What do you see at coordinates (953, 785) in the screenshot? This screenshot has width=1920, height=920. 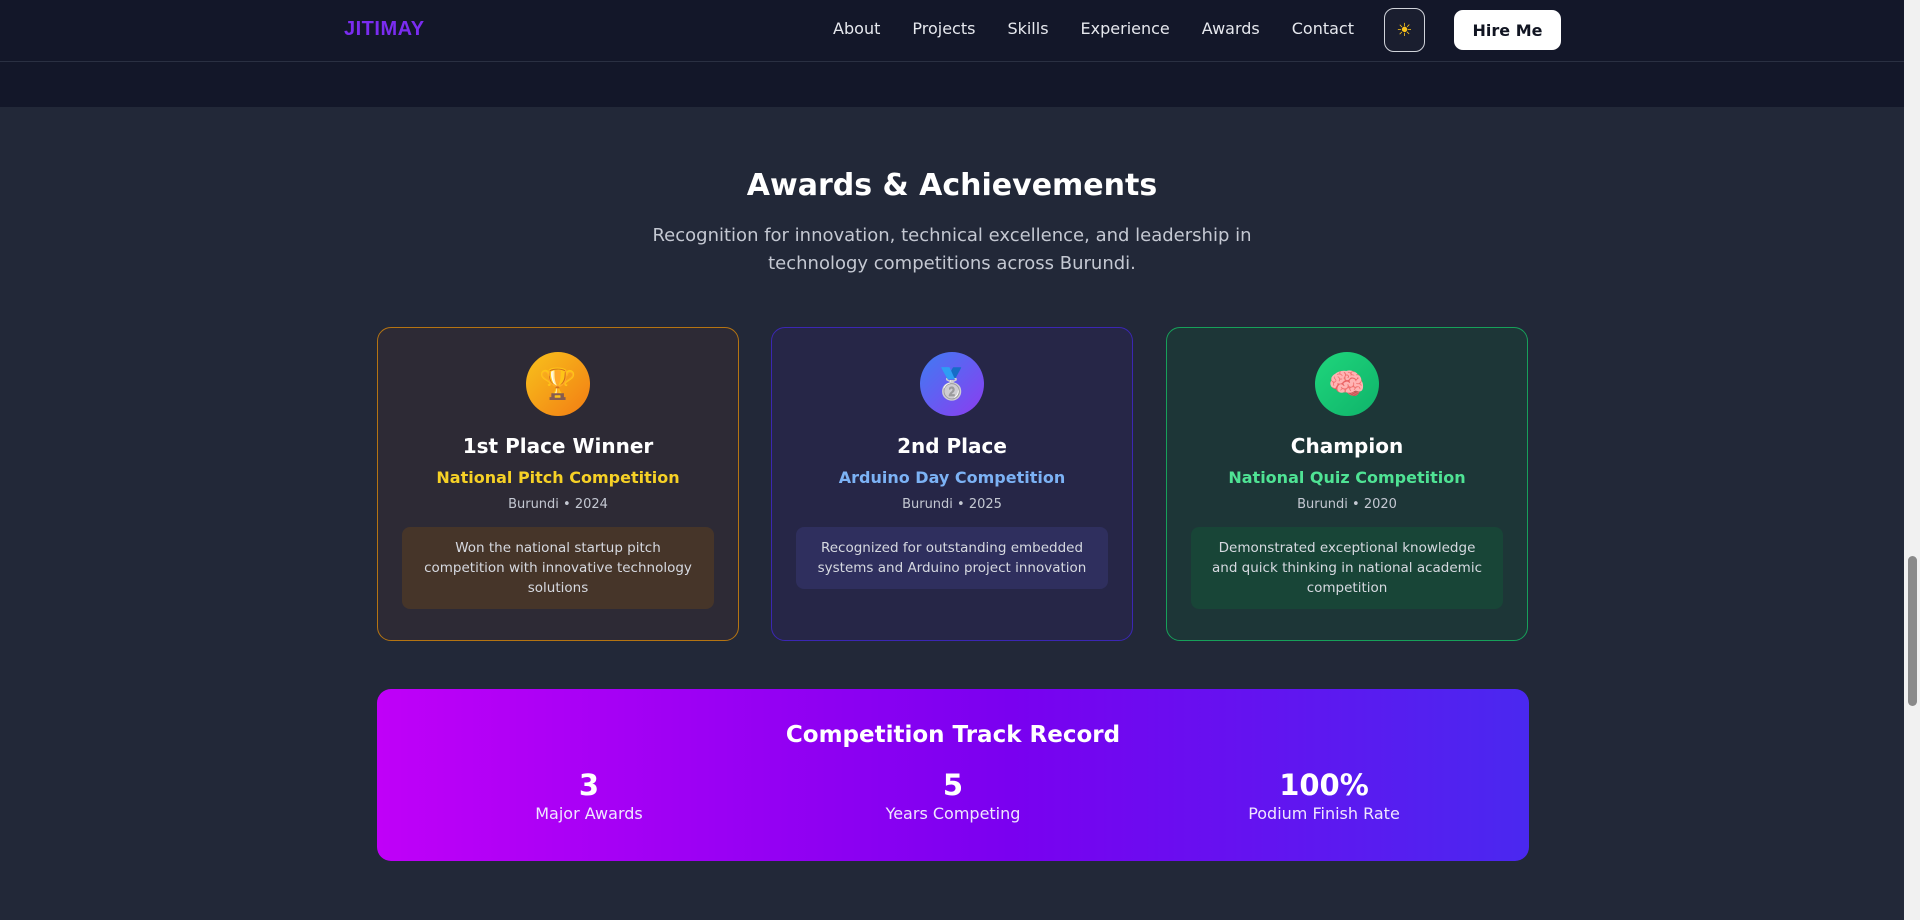 I see `stat-value: 5` at bounding box center [953, 785].